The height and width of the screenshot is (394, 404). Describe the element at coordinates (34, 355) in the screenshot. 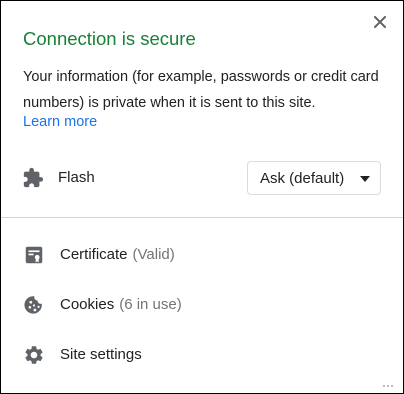

I see `gear-icon` at that location.